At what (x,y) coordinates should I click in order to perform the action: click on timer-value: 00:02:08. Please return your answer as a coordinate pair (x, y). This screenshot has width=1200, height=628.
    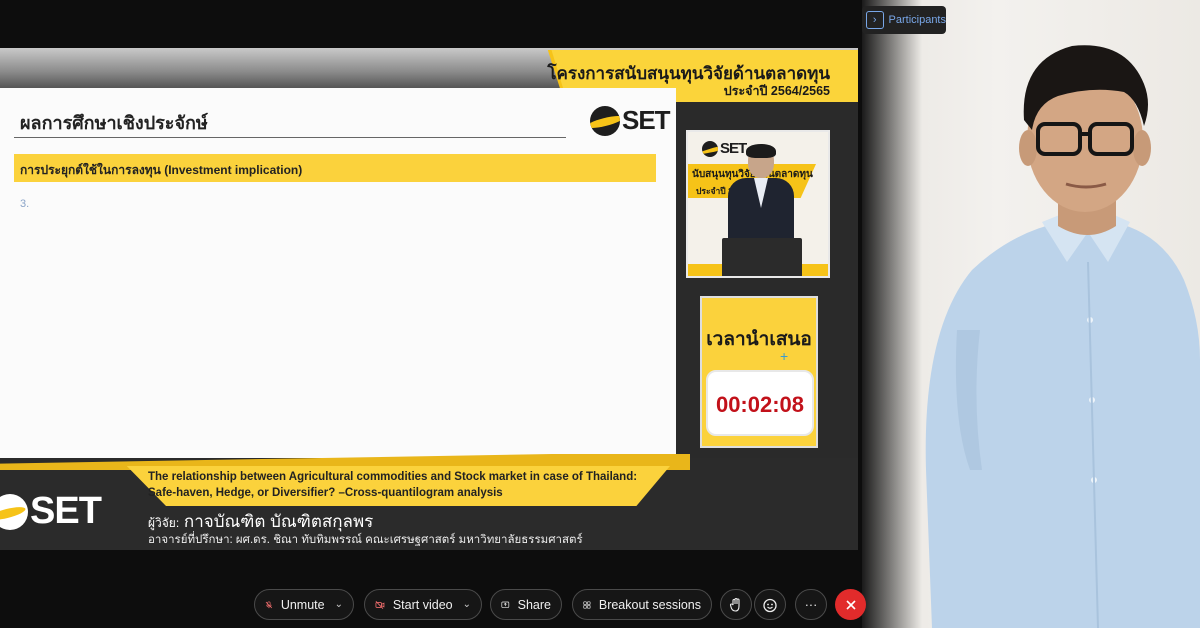
    Looking at the image, I should click on (760, 404).